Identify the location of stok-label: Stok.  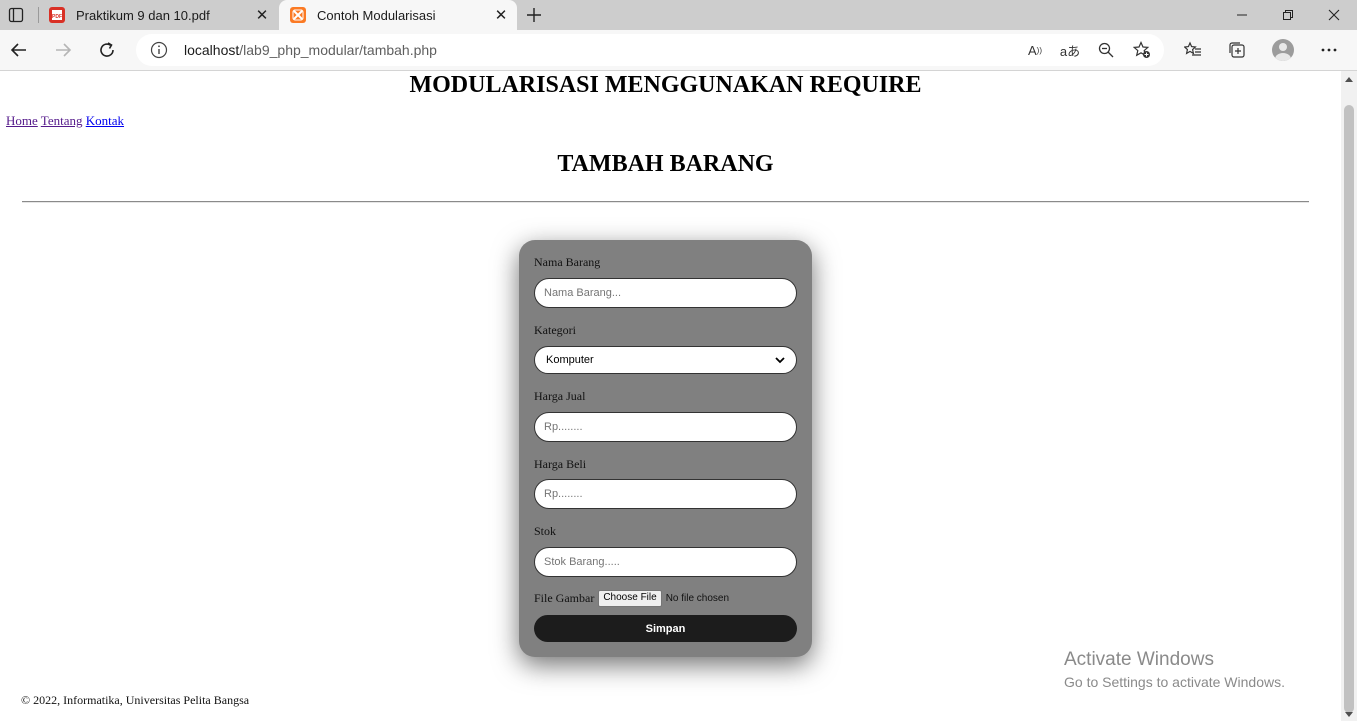
(545, 531).